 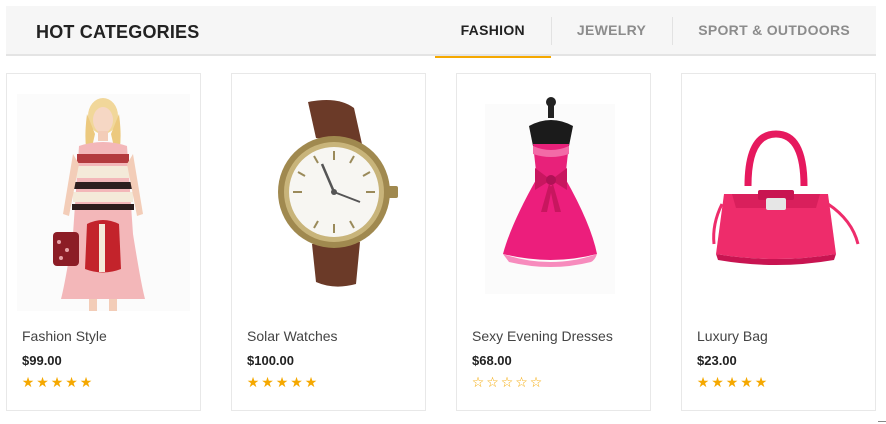 What do you see at coordinates (778, 202) in the screenshot?
I see `product-image-pink-handbag` at bounding box center [778, 202].